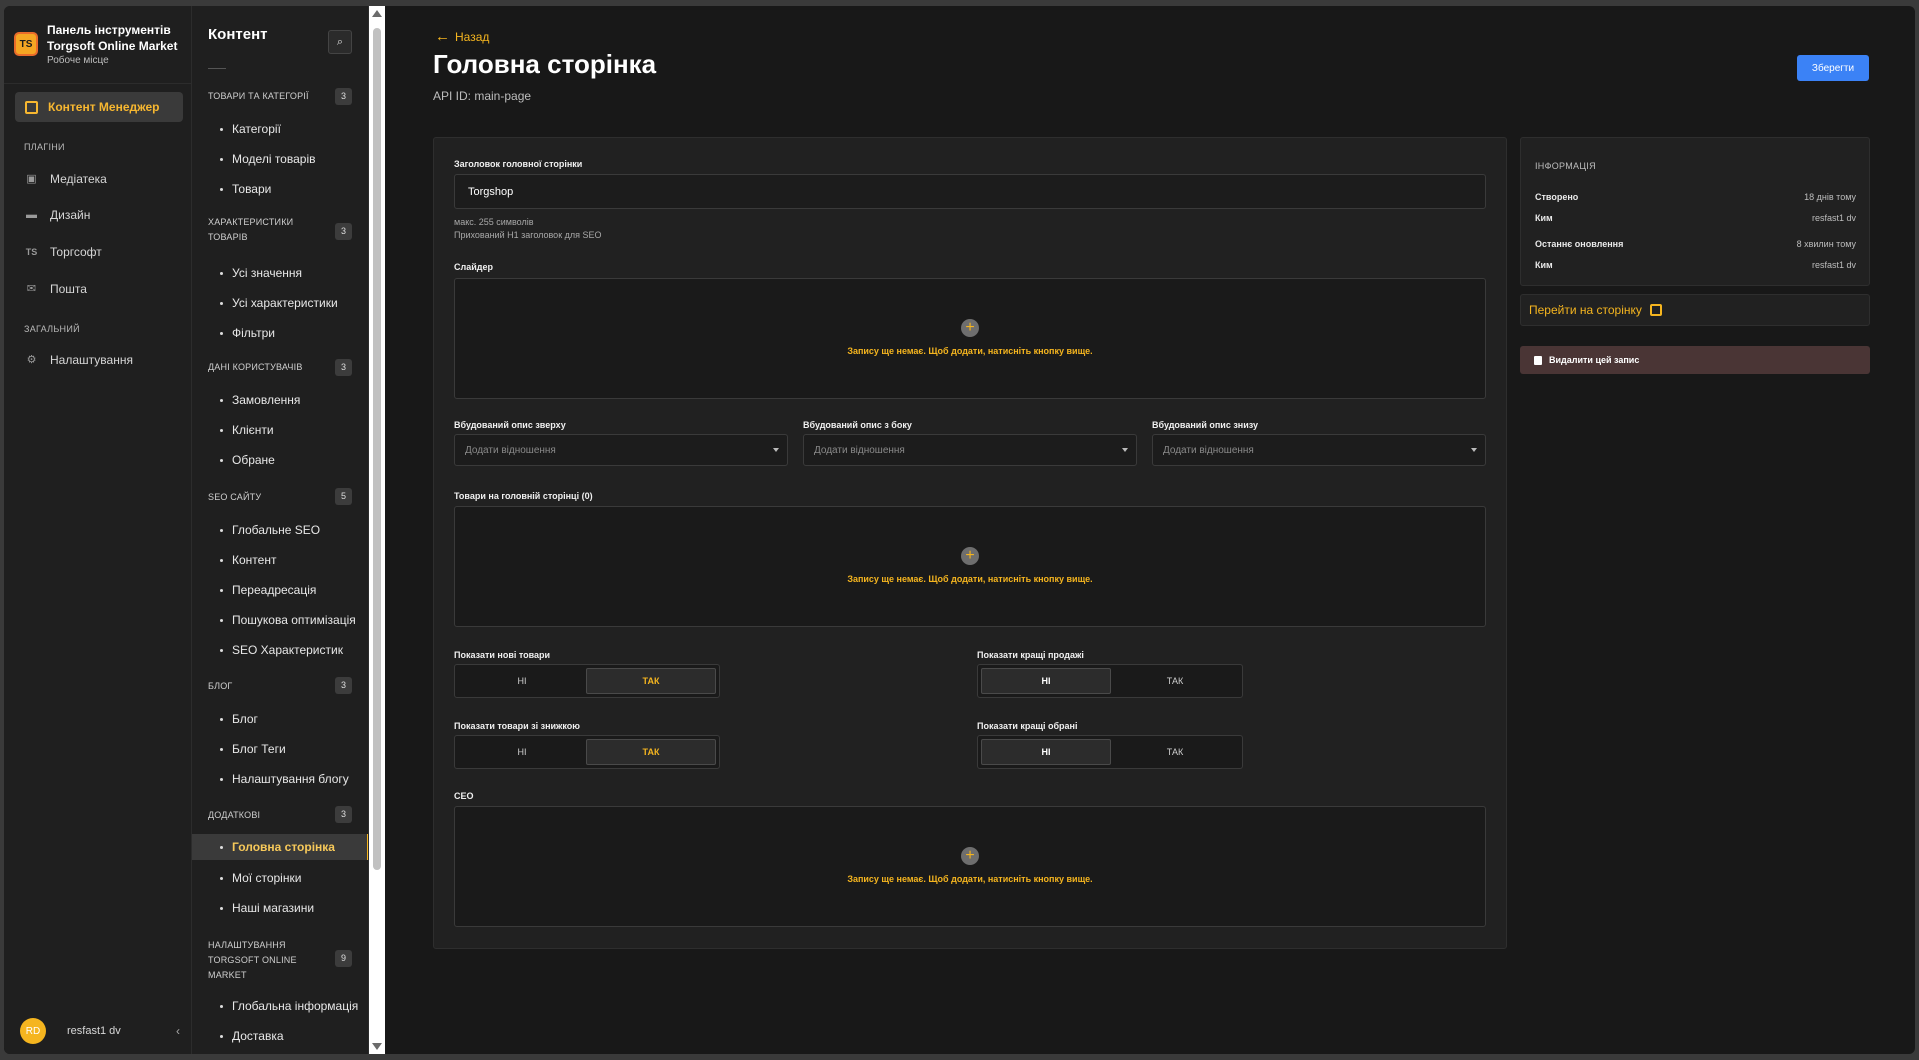 The width and height of the screenshot is (1919, 1060). I want to click on brand-subtitle: Робоче місце, so click(78, 60).